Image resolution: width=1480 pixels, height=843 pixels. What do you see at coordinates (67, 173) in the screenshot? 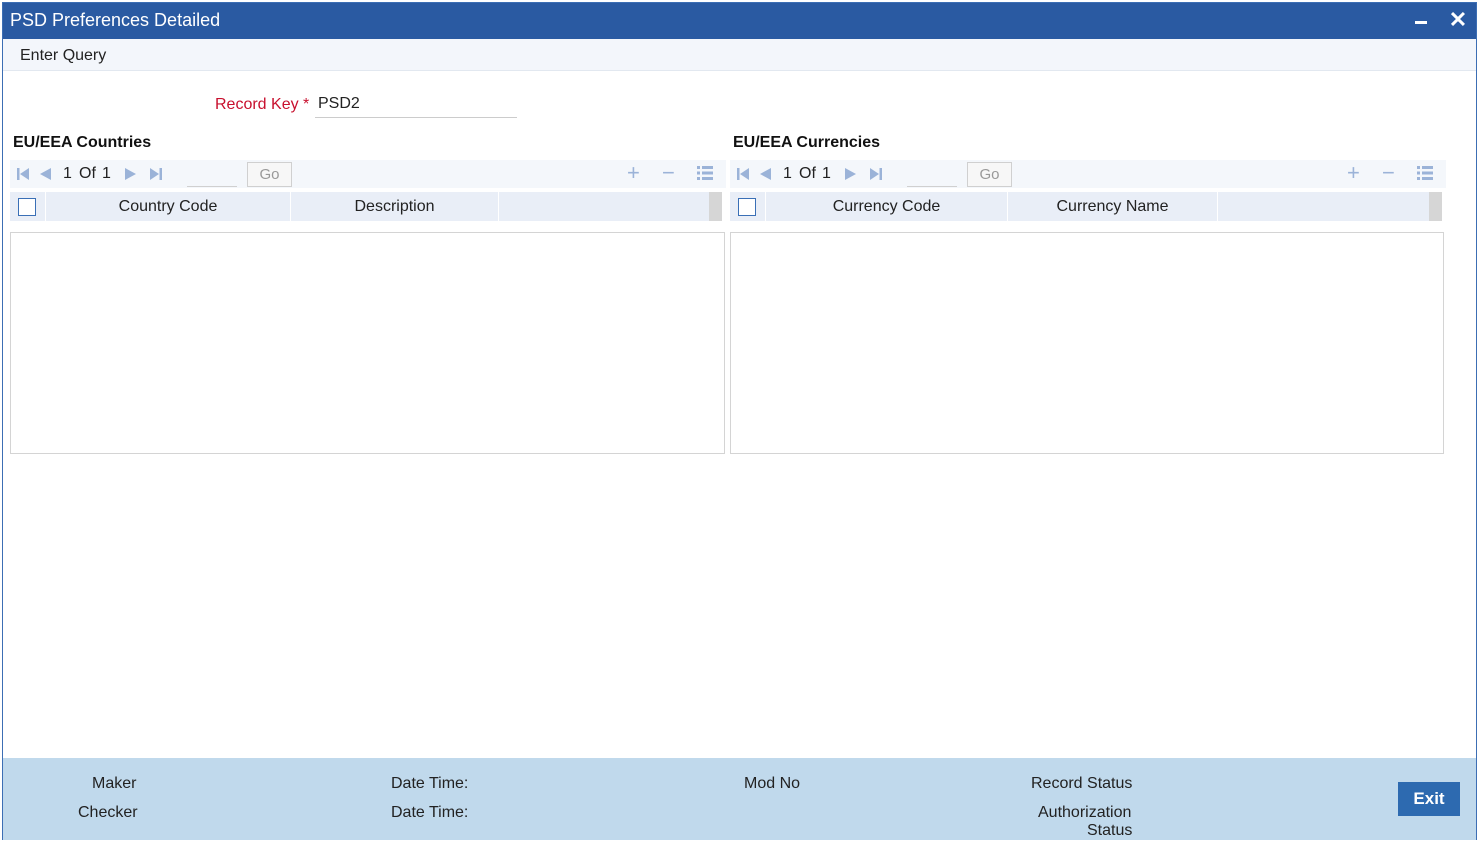
I see `countries-page-current: 1` at bounding box center [67, 173].